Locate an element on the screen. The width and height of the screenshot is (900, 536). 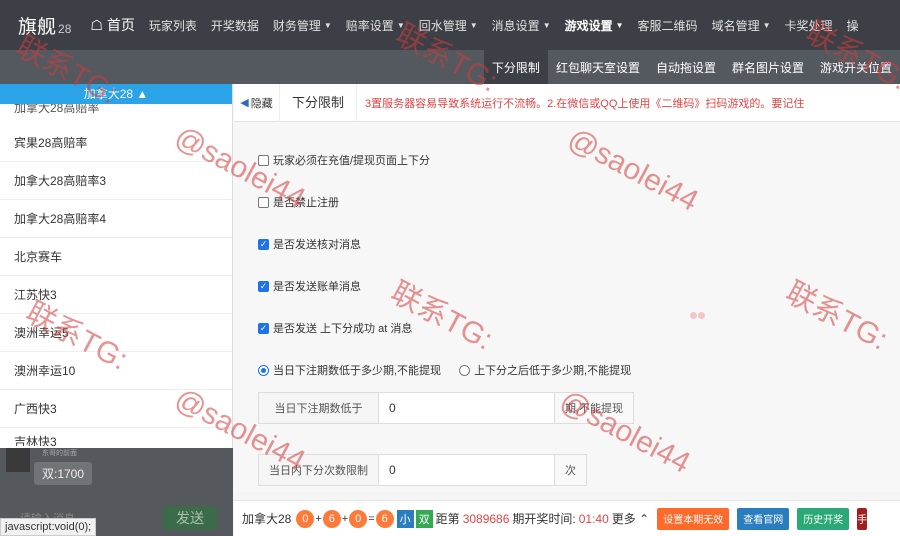
collapse-left-icon: ◀ is located at coordinates (244, 103).